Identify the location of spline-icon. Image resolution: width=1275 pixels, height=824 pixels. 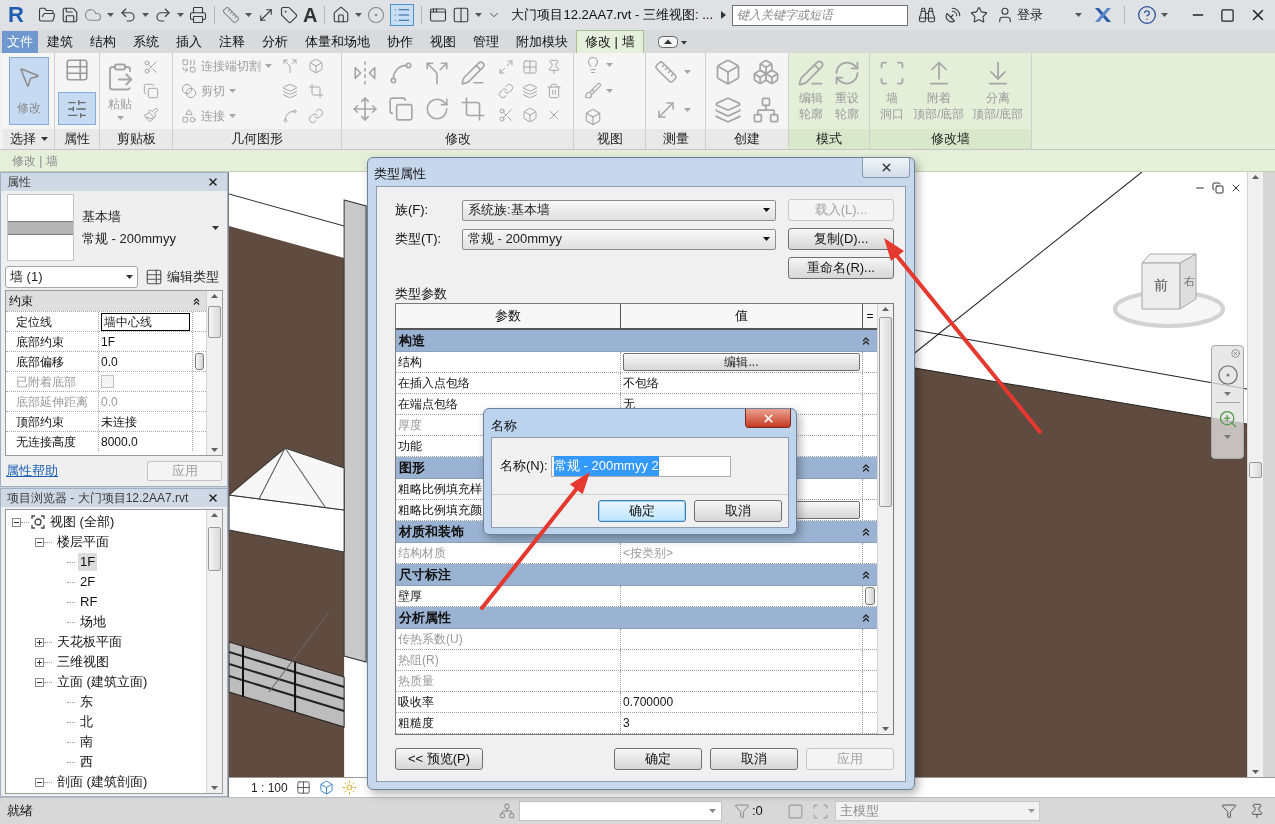
(290, 116).